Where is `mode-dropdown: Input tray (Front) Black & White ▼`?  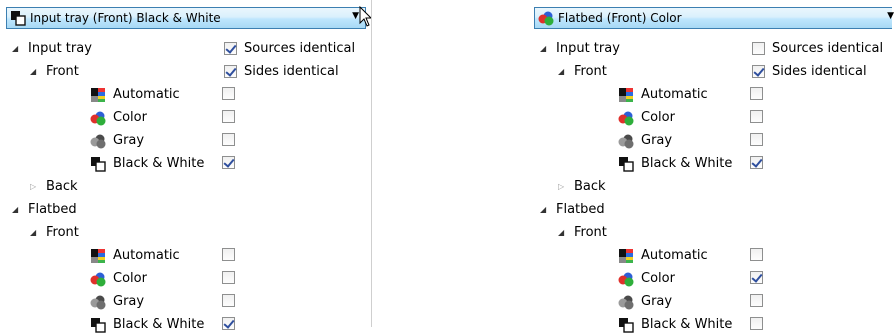
mode-dropdown: Input tray (Front) Black & White ▼ is located at coordinates (188, 17).